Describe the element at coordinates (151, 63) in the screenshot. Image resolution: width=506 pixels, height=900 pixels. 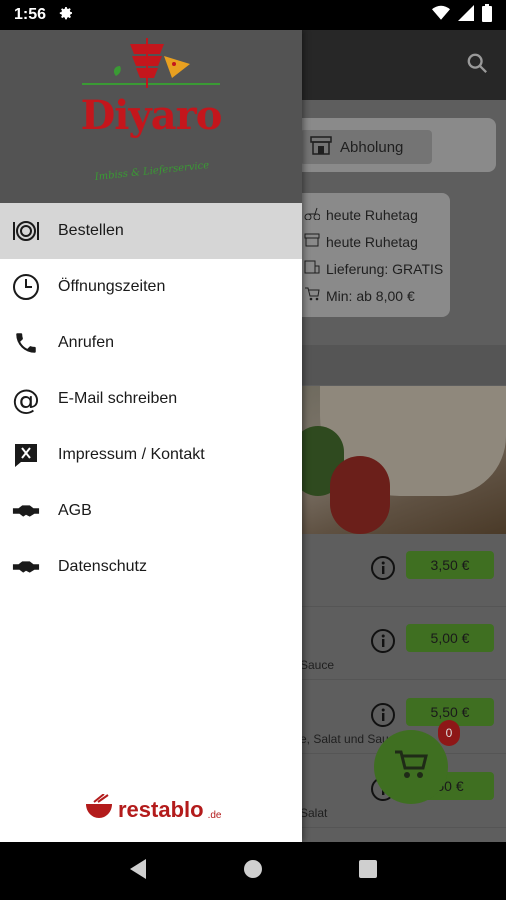
I see `doner-pizza-logo-icon` at that location.